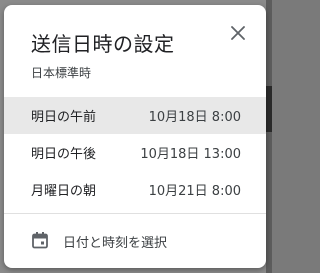 The height and width of the screenshot is (273, 320). Describe the element at coordinates (194, 191) in the screenshot. I see `option-time: 10月21日 8:00` at that location.